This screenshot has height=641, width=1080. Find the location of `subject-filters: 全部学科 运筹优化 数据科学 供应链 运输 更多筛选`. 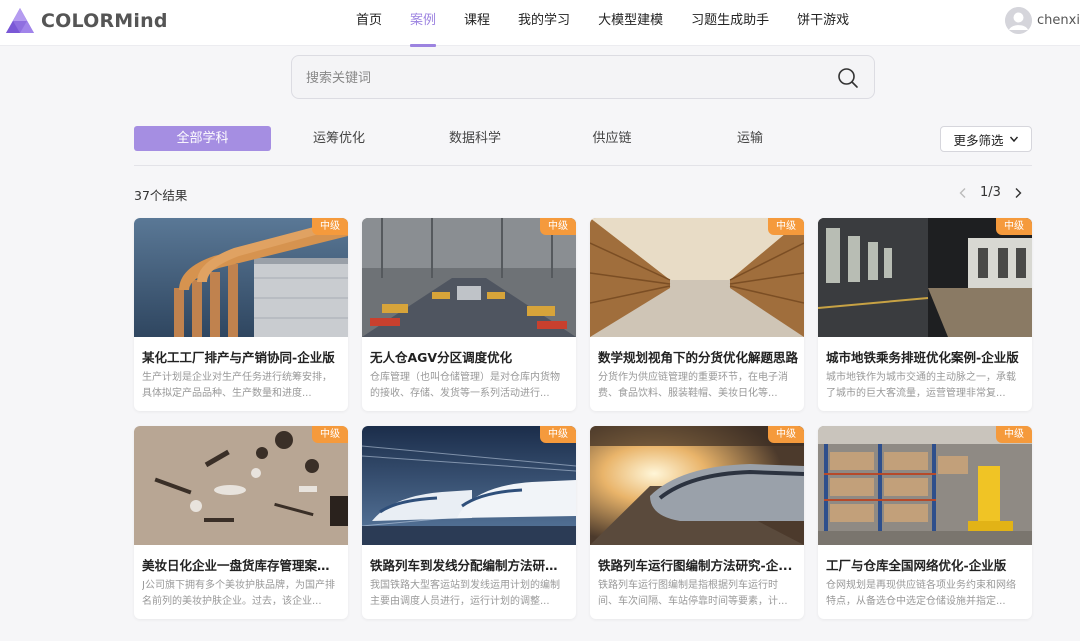

subject-filters: 全部学科 运筹优化 数据科学 供应链 运输 更多筛选 is located at coordinates (583, 146).